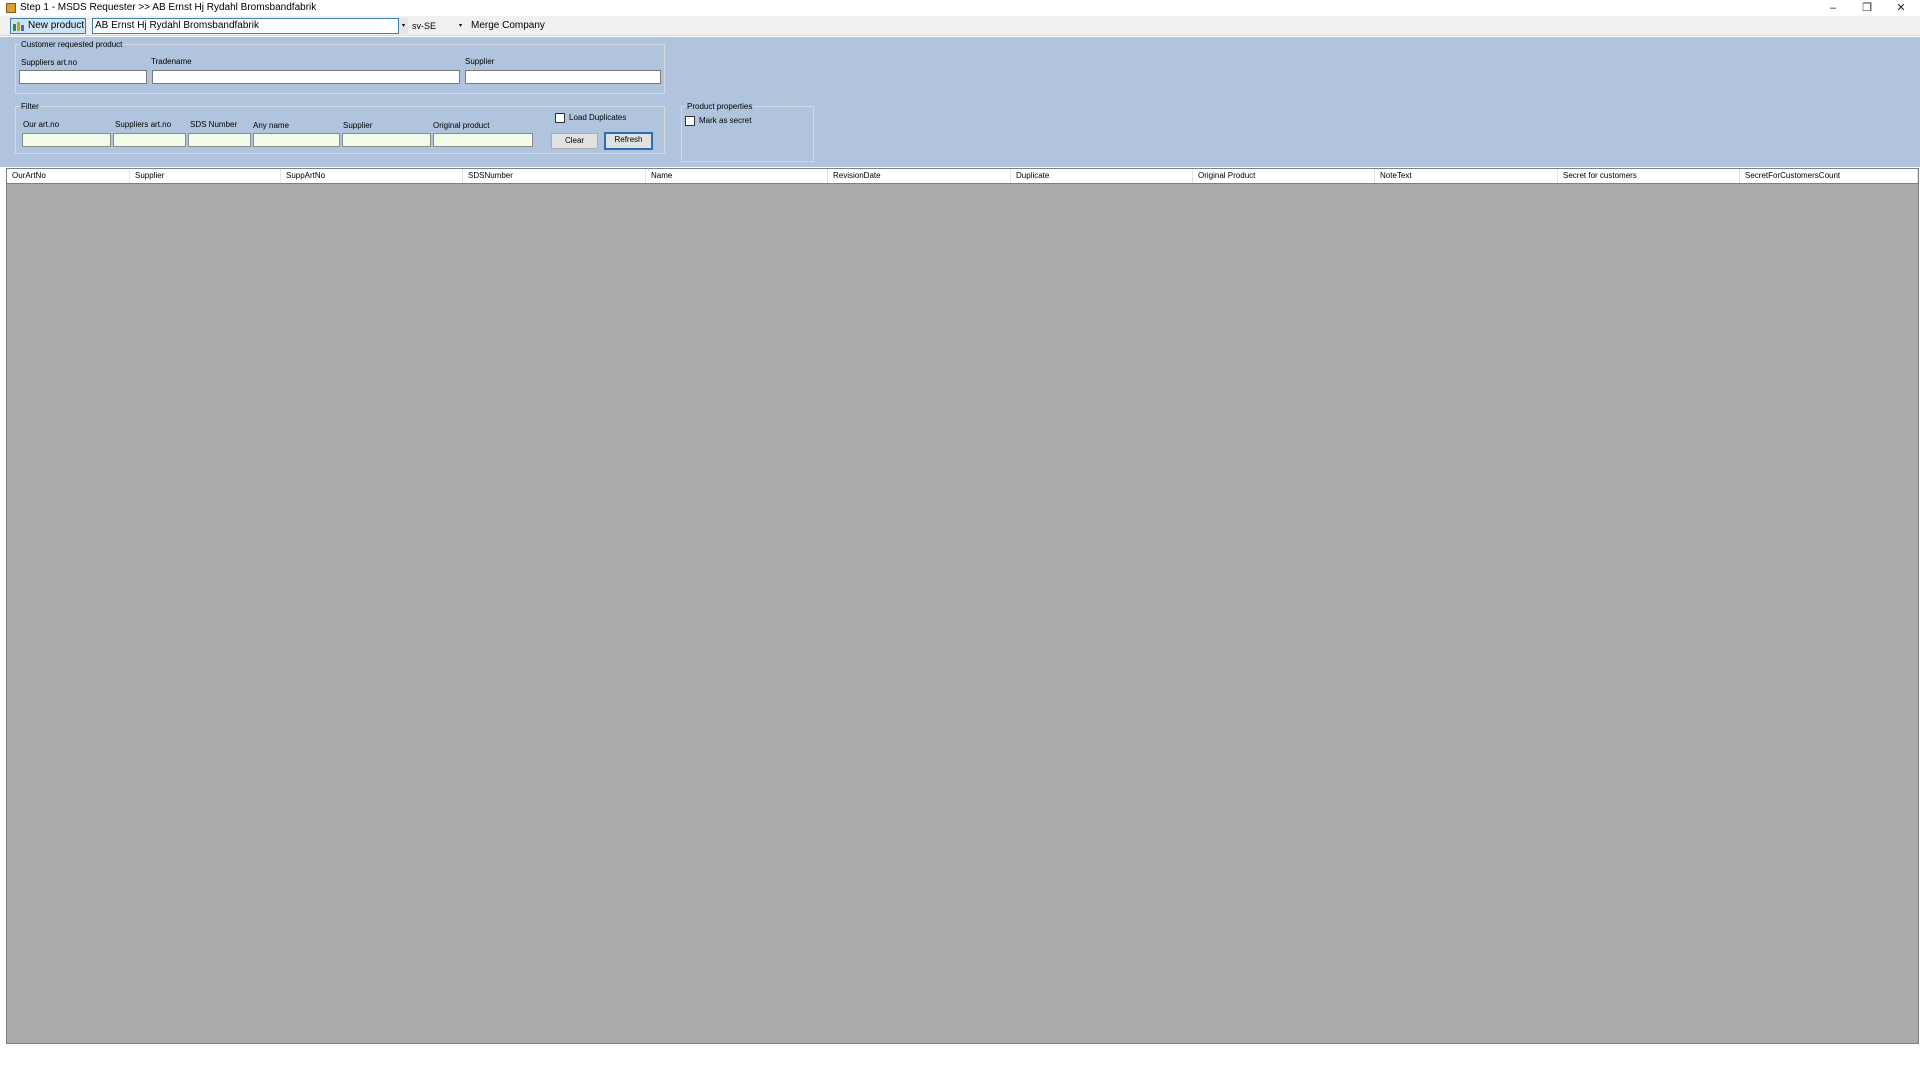  Describe the element at coordinates (508, 26) in the screenshot. I see `merge-company-button: Merge Company` at that location.